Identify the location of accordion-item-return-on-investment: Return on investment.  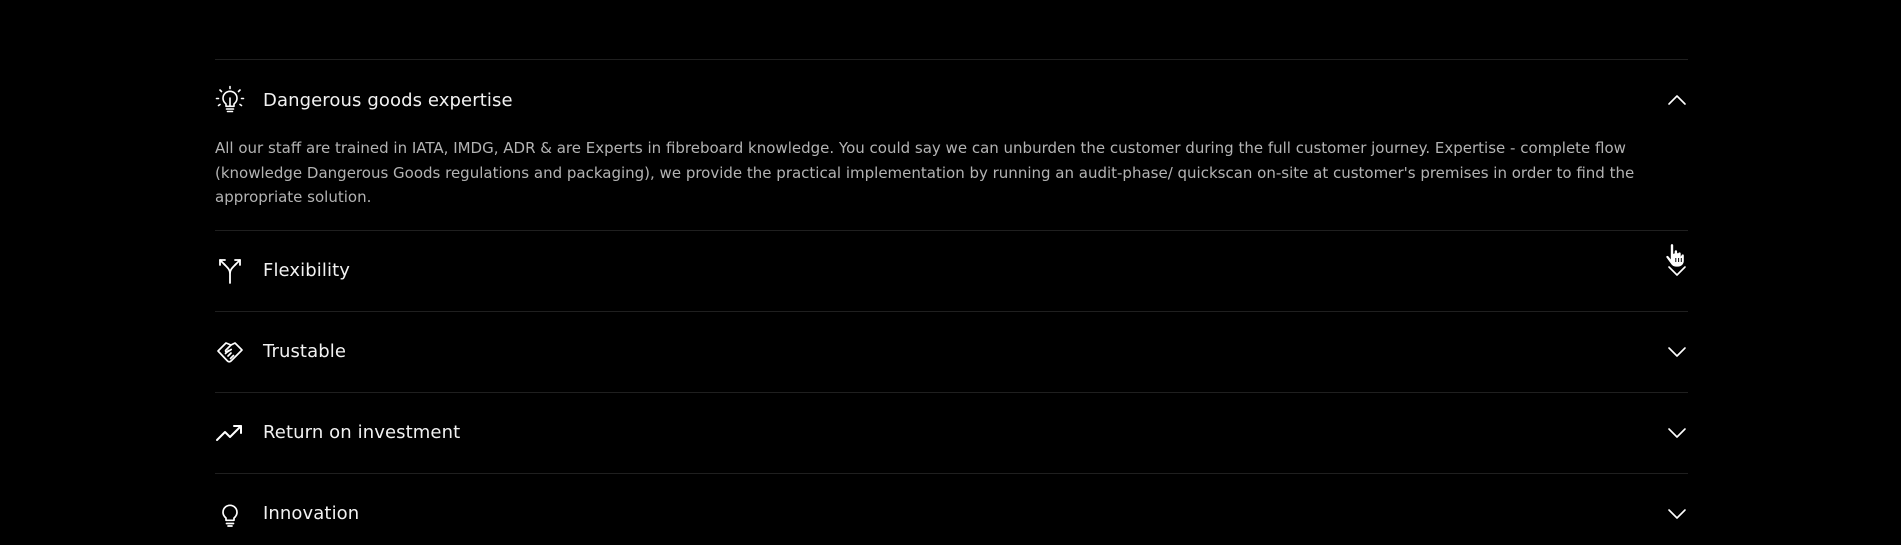
(951, 433).